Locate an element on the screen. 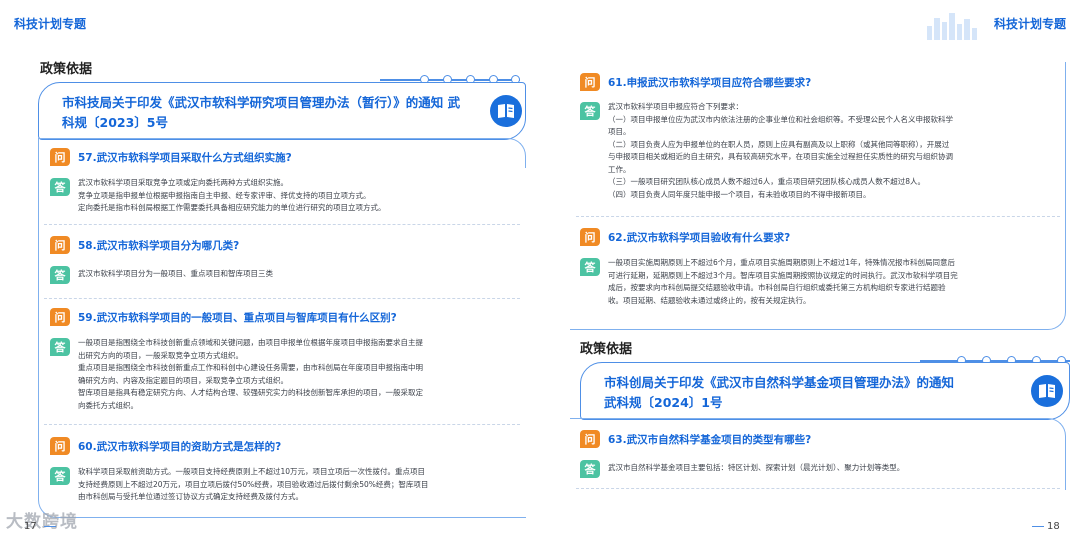  qa-panel-right-bottom is located at coordinates (818, 454).